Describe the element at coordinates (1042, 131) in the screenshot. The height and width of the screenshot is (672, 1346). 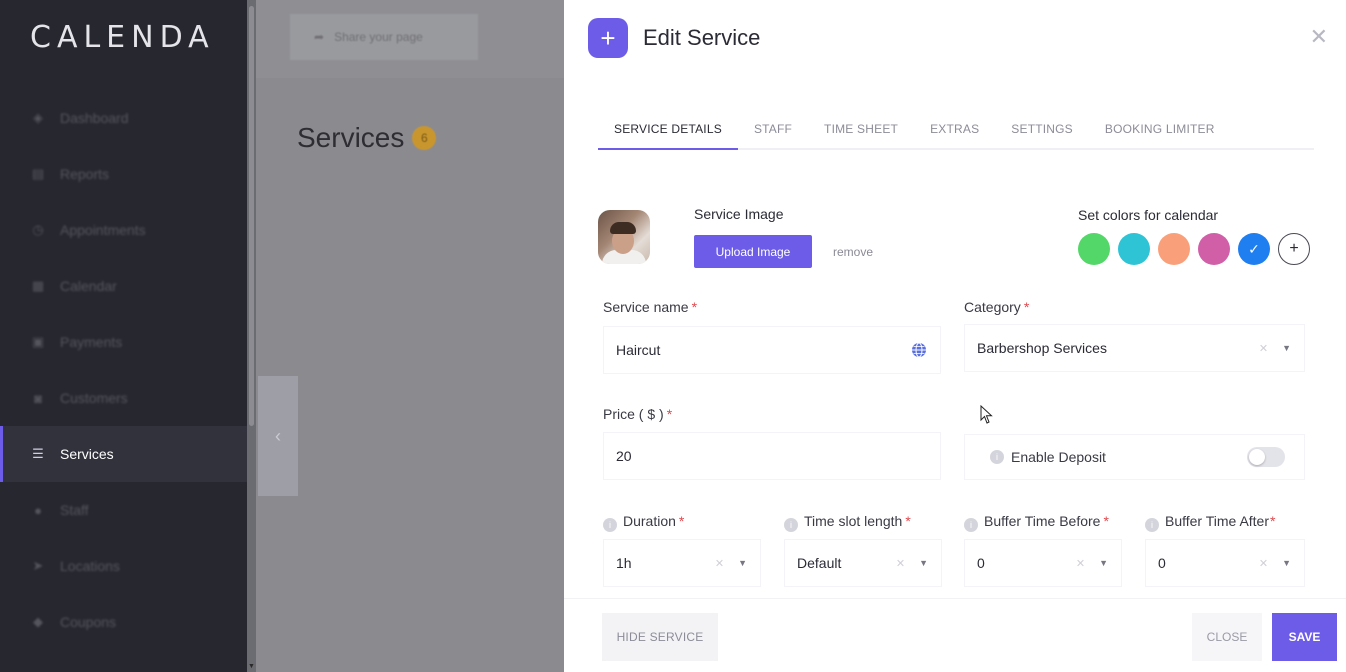
I see `tab-settings: SETTINGS` at that location.